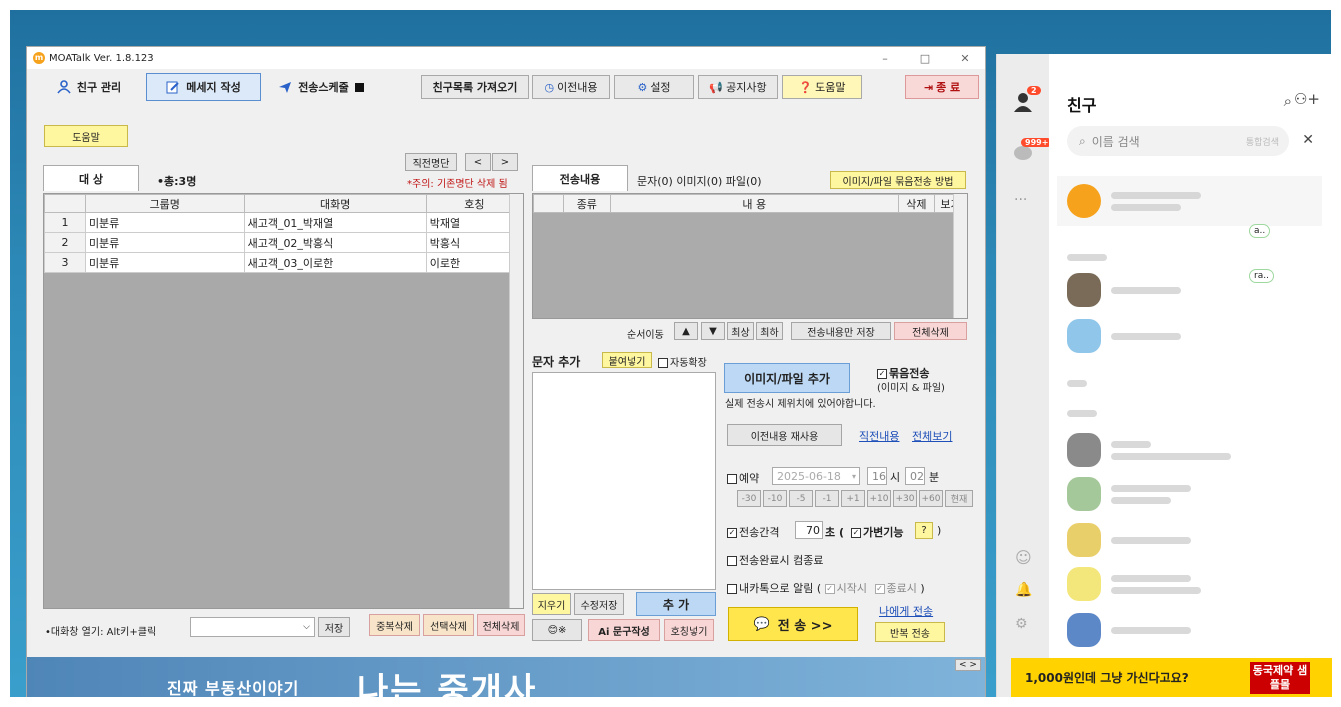  What do you see at coordinates (879, 589) in the screenshot?
I see `notify-end-checkbox: ✓` at bounding box center [879, 589].